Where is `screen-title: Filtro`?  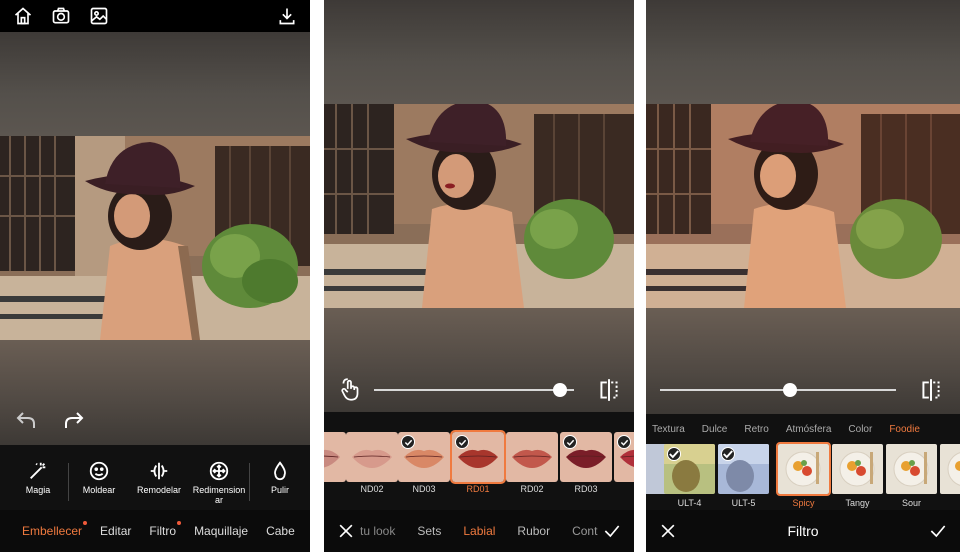 screen-title: Filtro is located at coordinates (803, 531).